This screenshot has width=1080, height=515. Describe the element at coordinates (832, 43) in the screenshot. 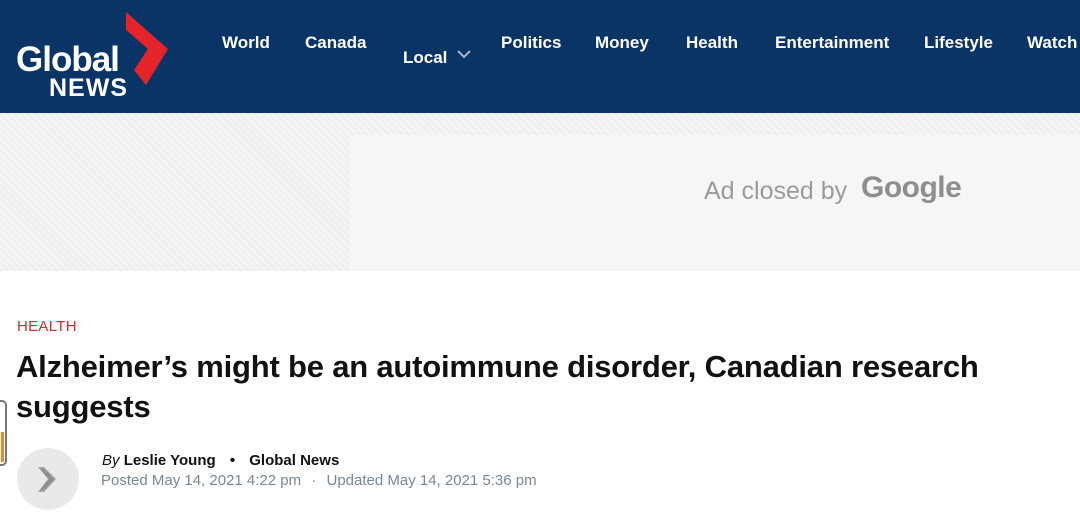

I see `nav-entertainment: Entertainment` at that location.